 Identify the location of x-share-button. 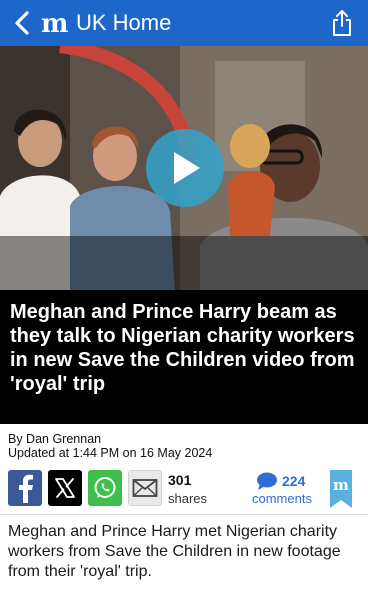
(65, 488).